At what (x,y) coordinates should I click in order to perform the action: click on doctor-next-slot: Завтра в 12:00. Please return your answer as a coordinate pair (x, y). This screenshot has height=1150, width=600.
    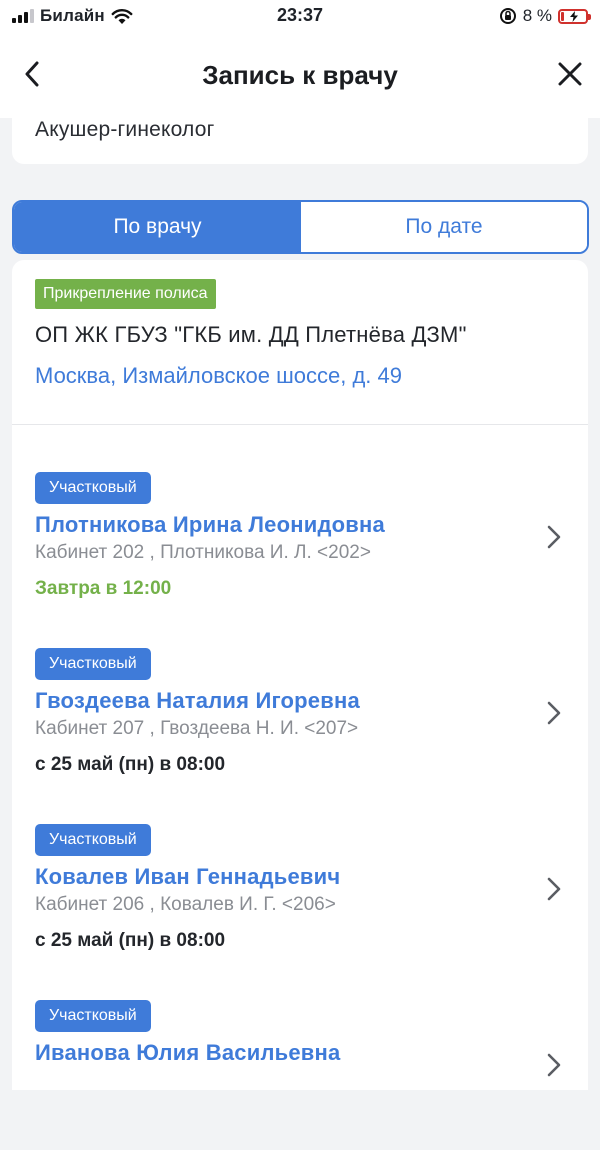
    Looking at the image, I should click on (103, 588).